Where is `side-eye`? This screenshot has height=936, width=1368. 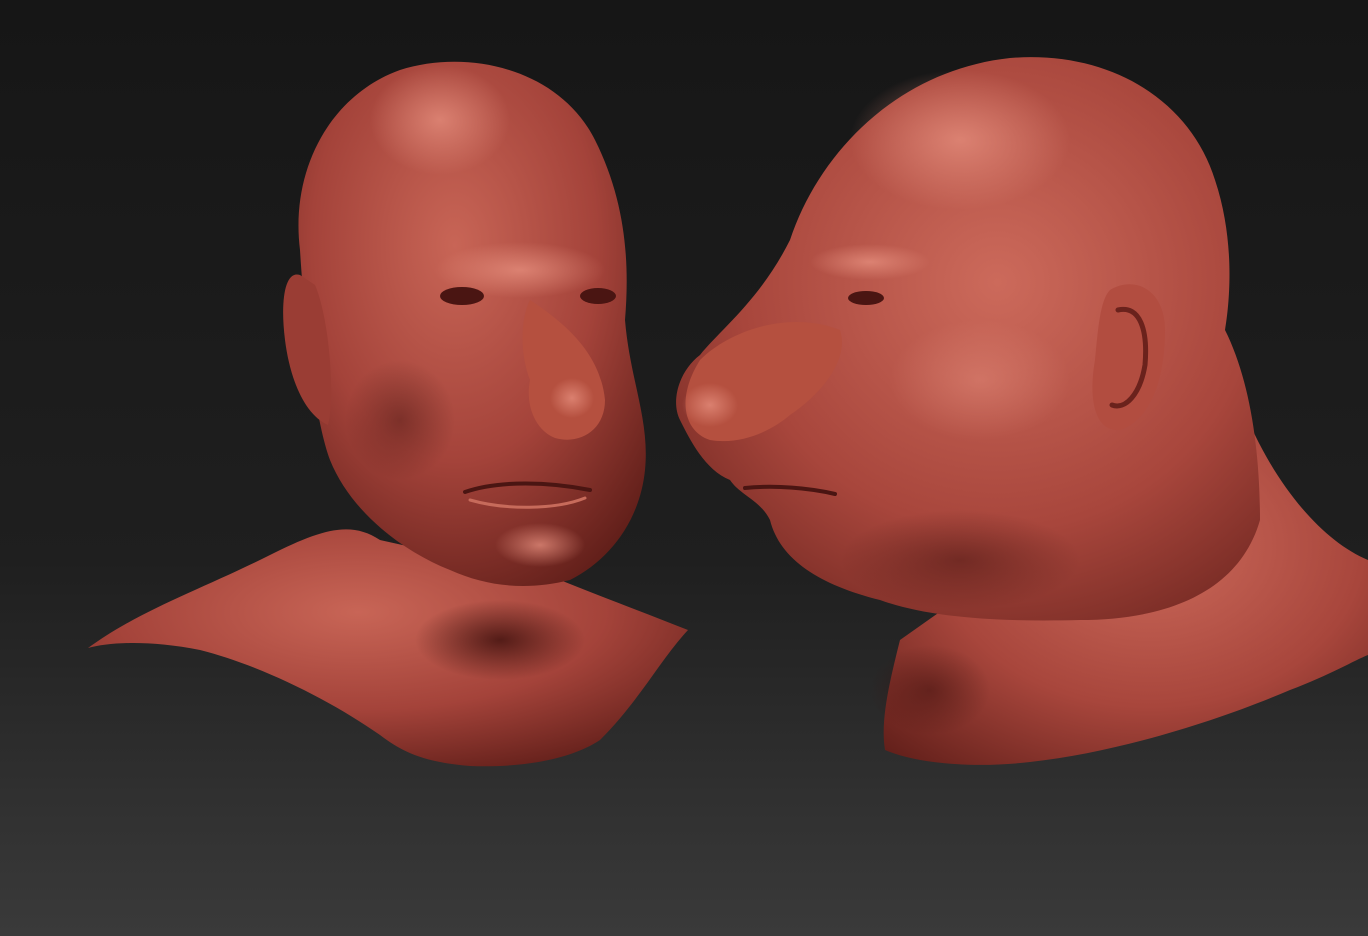 side-eye is located at coordinates (866, 298).